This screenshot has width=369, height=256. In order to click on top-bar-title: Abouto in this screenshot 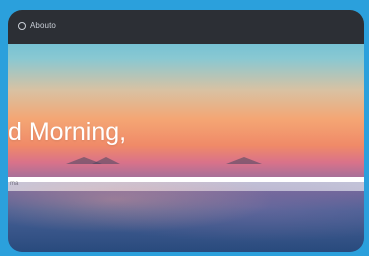, I will do `click(43, 25)`.